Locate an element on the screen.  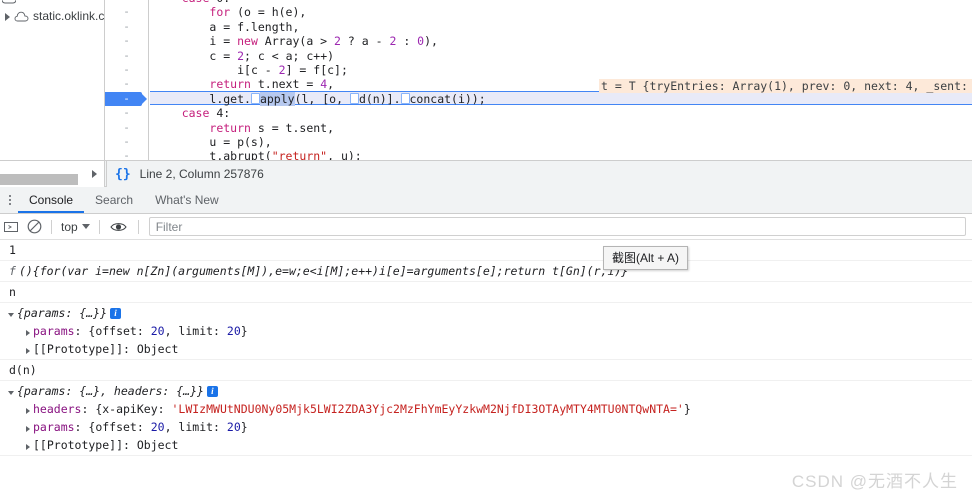
code-line: t.abrupt("return", u); is located at coordinates (256, 154).